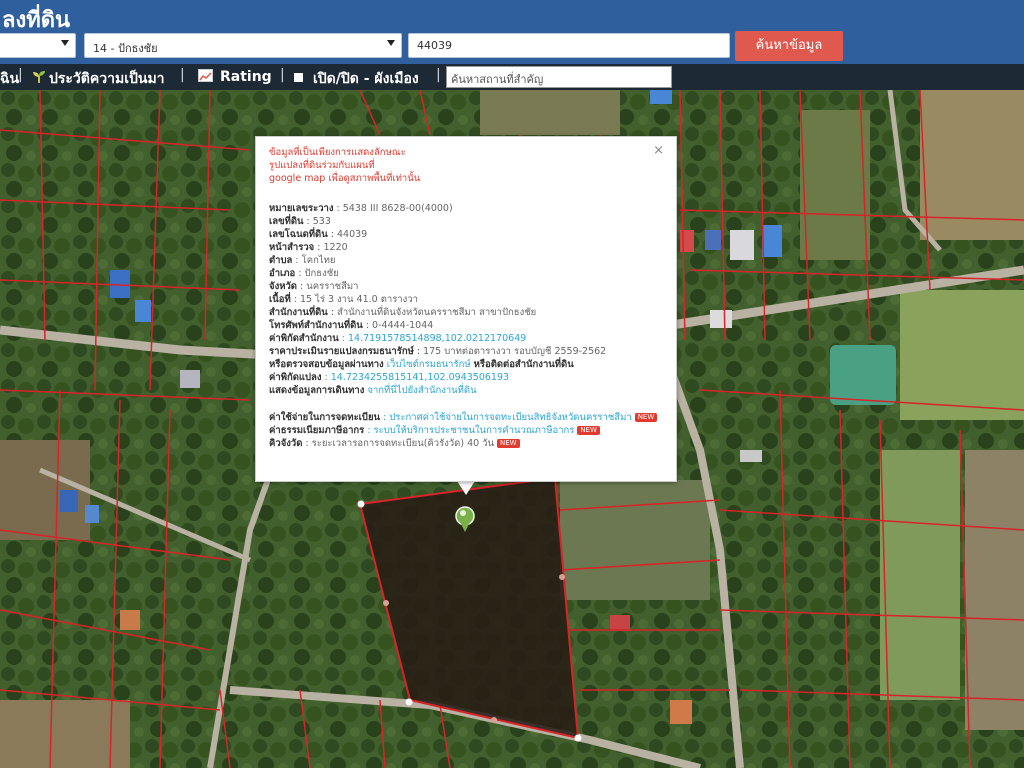 Image resolution: width=1024 pixels, height=768 pixels. Describe the element at coordinates (107, 79) in the screenshot. I see `history-label: ประวัติความเป็นมา` at that location.